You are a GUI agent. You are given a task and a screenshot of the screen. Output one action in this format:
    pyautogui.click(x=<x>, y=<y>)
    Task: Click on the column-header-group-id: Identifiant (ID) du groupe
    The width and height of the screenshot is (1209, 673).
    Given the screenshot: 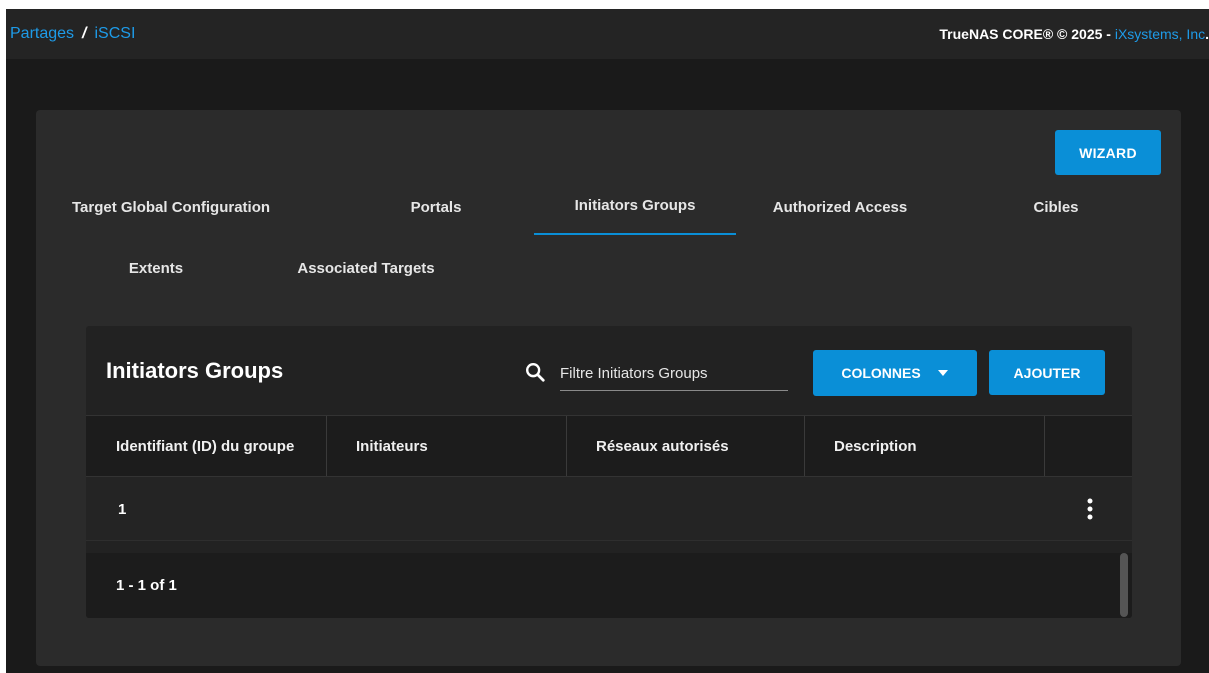 What is the action you would take?
    pyautogui.click(x=205, y=446)
    